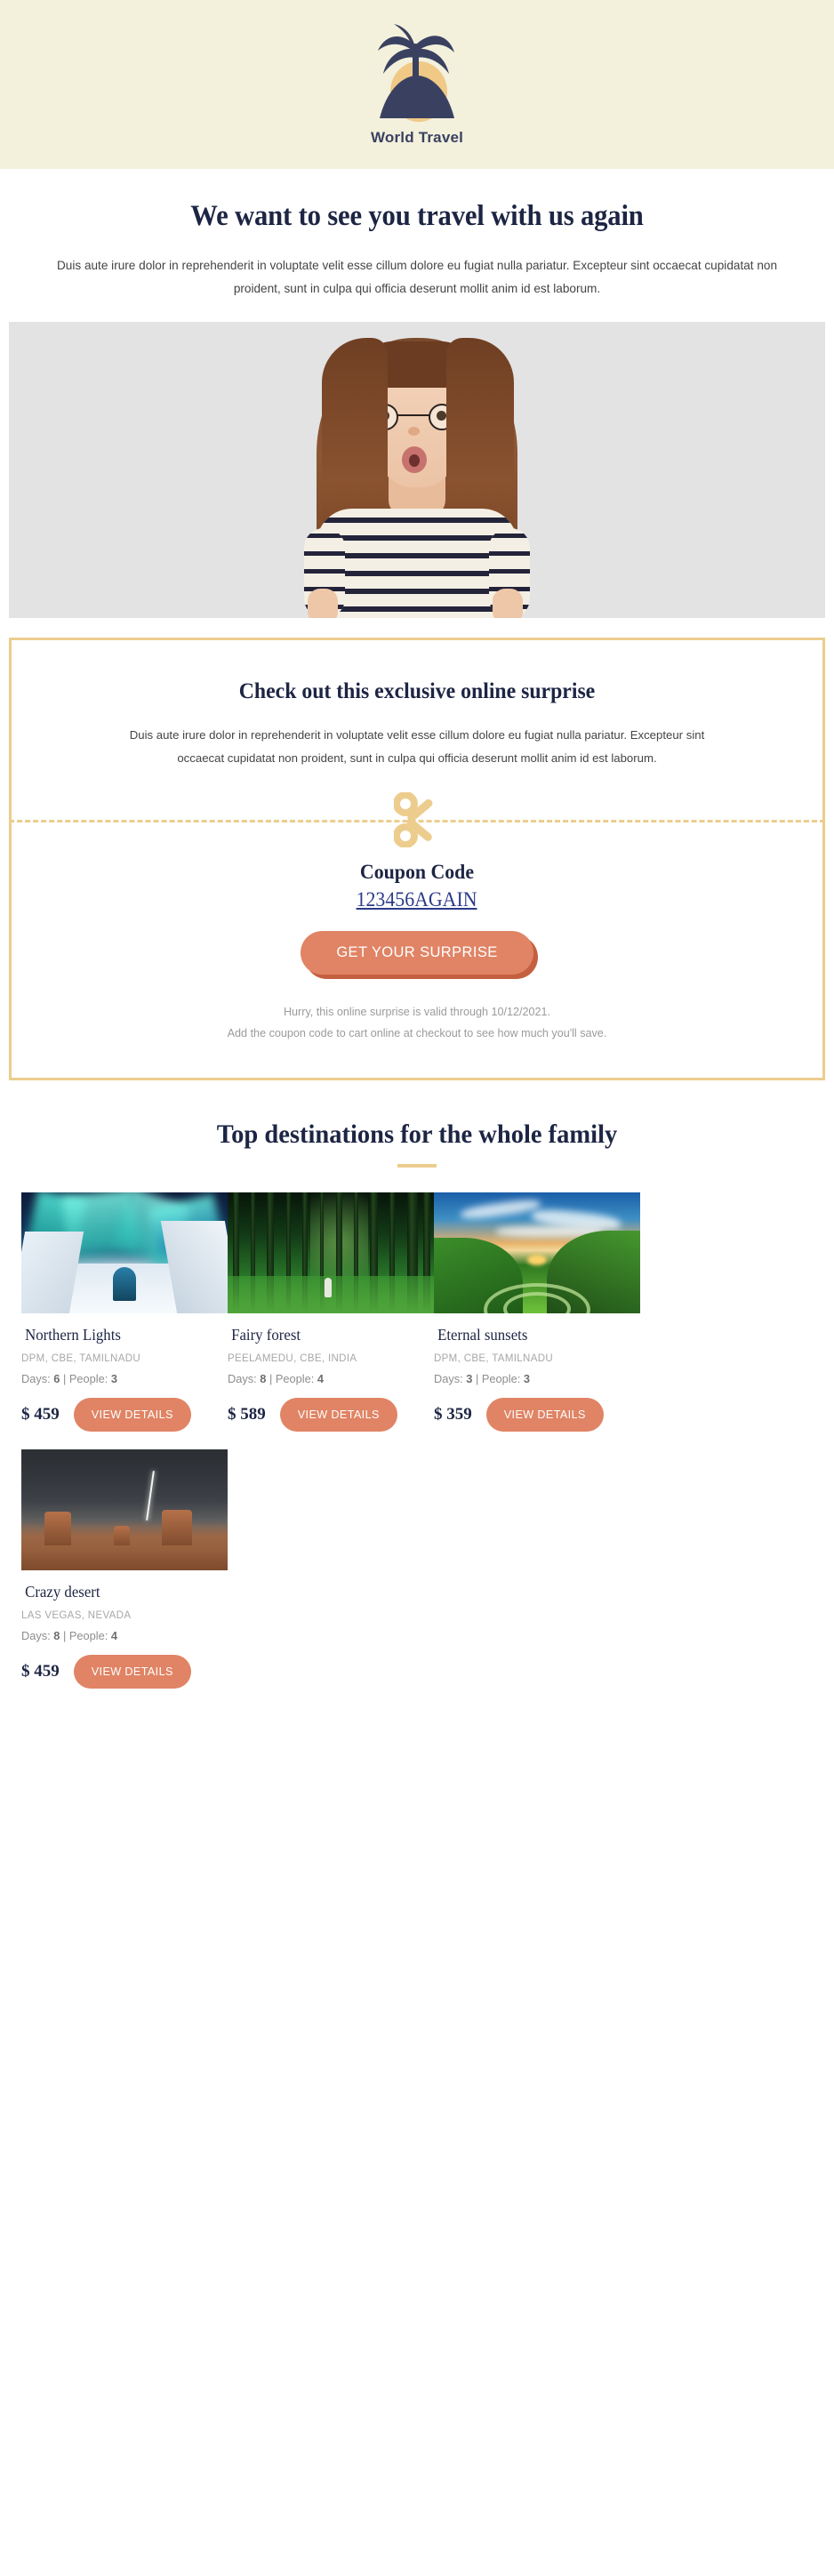 The image size is (834, 2576). I want to click on hero-section, so click(417, 459).